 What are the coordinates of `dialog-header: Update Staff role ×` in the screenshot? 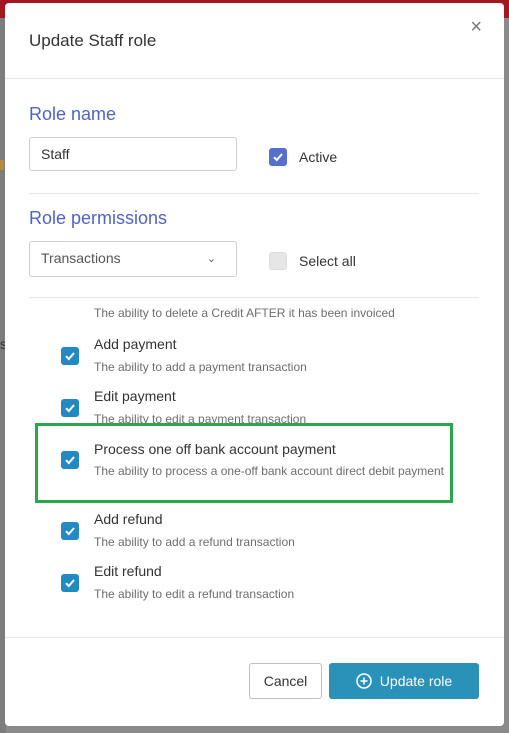 It's located at (254, 41).